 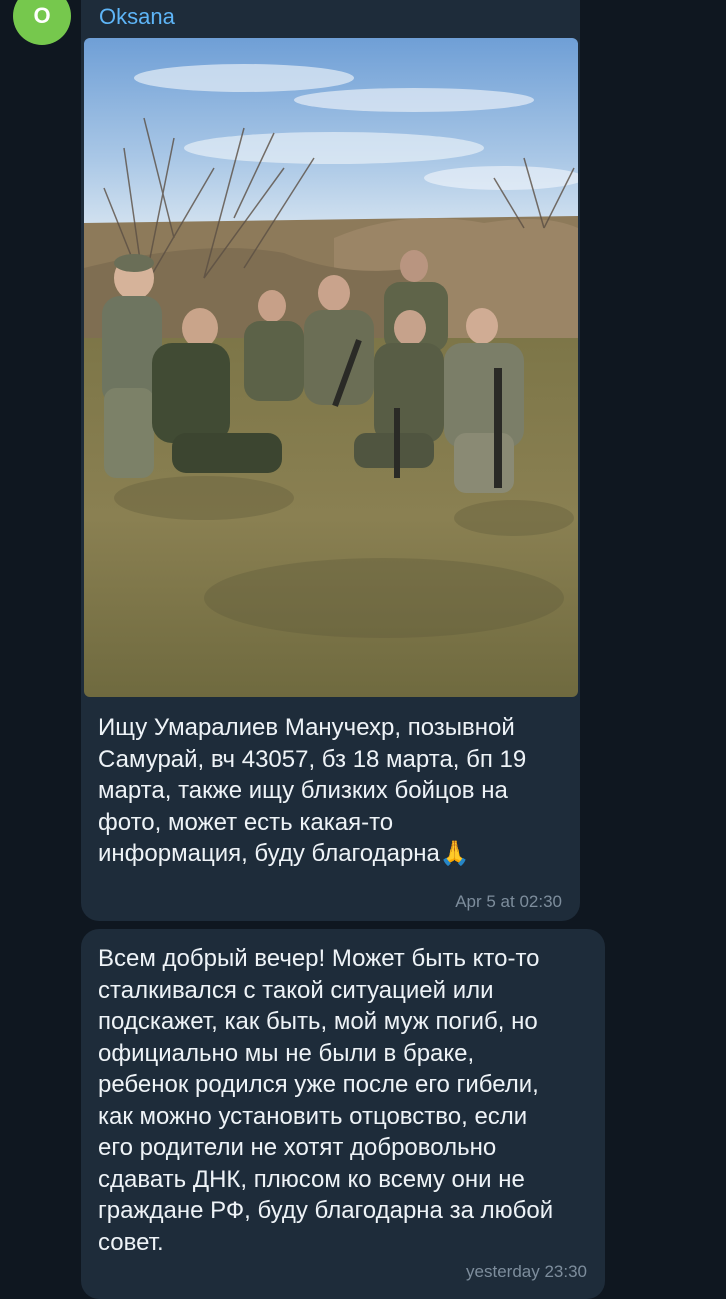 What do you see at coordinates (42, 15) in the screenshot?
I see `avatar-letter: O` at bounding box center [42, 15].